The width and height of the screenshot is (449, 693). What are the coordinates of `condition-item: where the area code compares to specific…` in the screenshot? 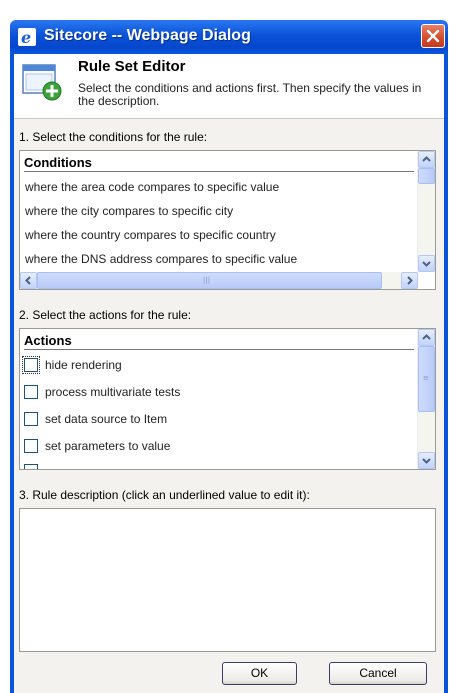 It's located at (152, 187).